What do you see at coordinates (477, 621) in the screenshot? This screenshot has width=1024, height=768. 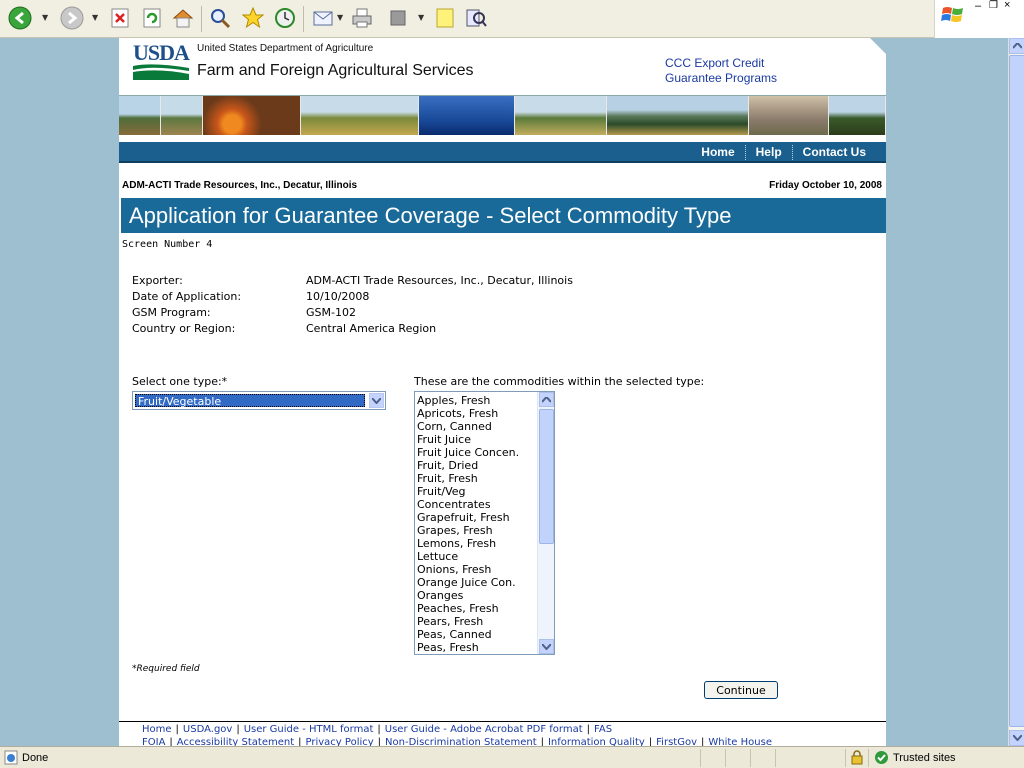 I see `list-item: Pears, Fresh` at bounding box center [477, 621].